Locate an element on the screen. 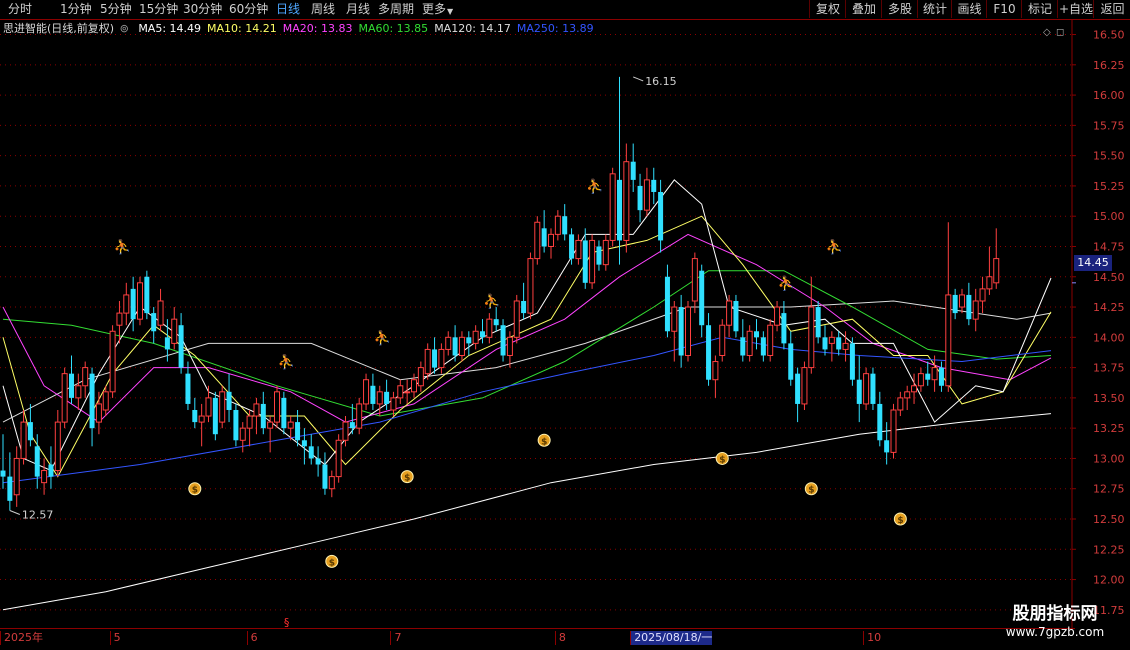 The image size is (1130, 650). period-tab-2: 5分钟 is located at coordinates (116, 9).